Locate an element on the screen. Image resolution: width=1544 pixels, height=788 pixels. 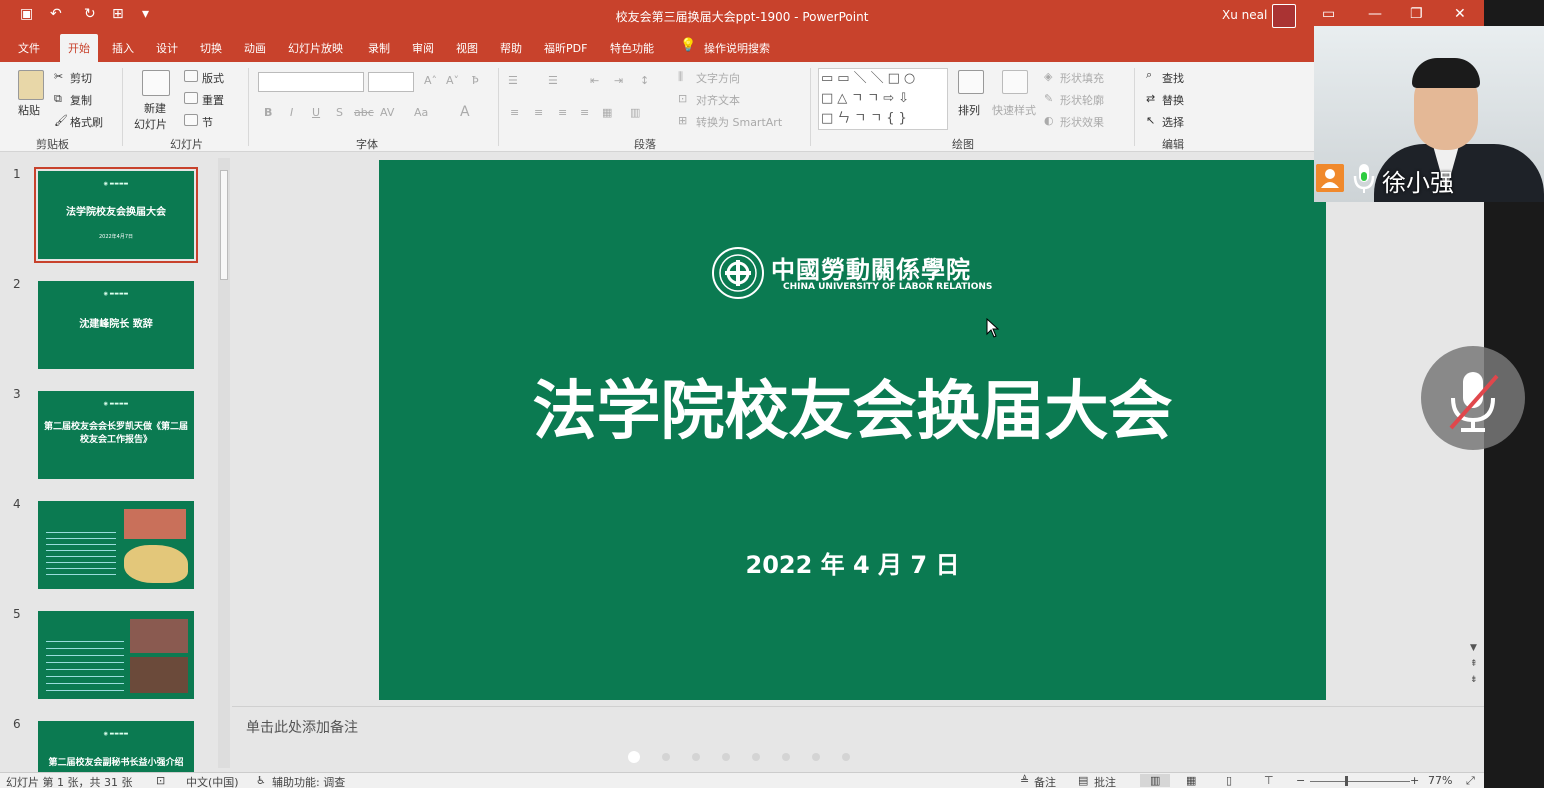
layout-button: 版式 is located at coordinates (213, 78).